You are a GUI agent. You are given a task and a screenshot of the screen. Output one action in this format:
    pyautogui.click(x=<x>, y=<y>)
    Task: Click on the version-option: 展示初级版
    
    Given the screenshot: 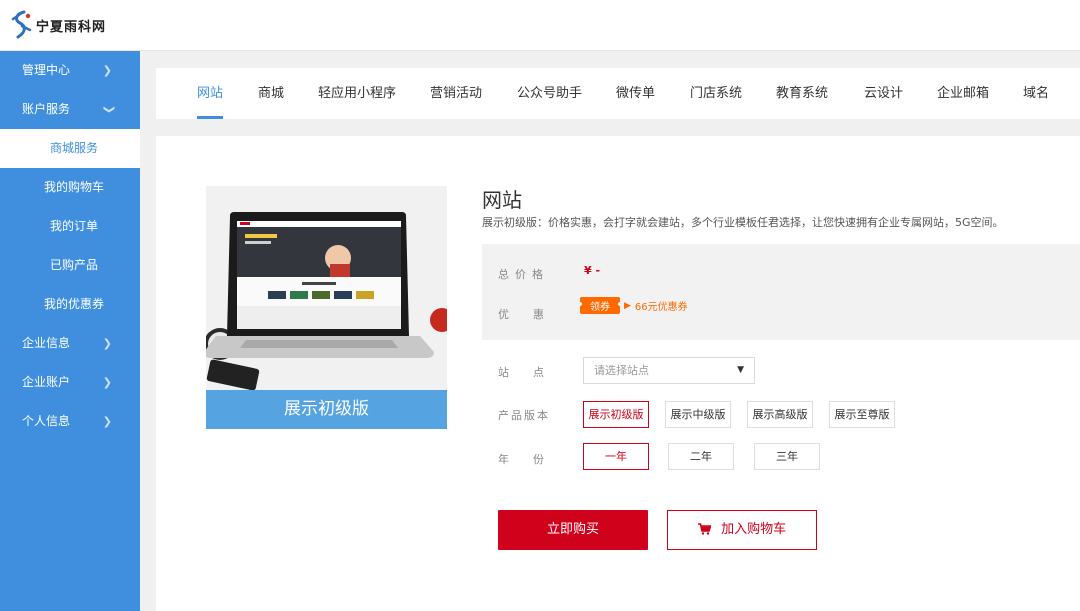 What is the action you would take?
    pyautogui.click(x=616, y=414)
    